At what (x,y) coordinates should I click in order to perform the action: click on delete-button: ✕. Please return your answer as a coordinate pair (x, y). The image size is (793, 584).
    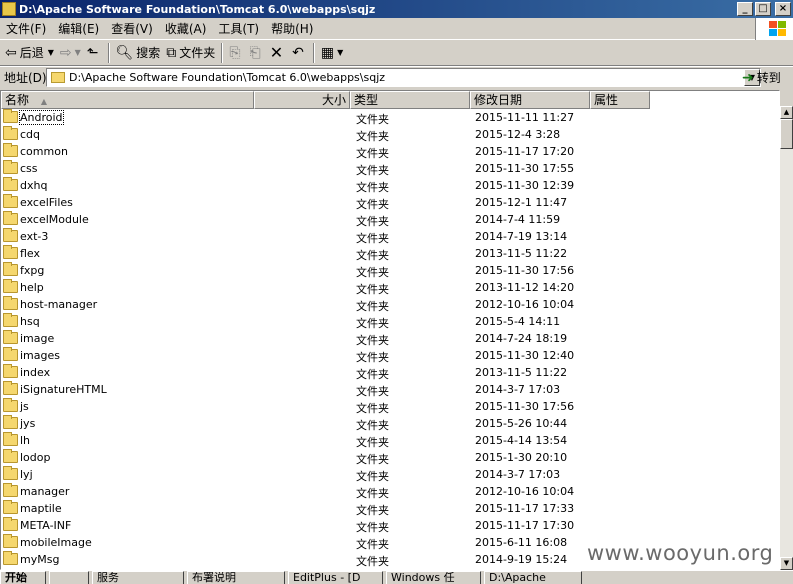
    Looking at the image, I should click on (278, 53).